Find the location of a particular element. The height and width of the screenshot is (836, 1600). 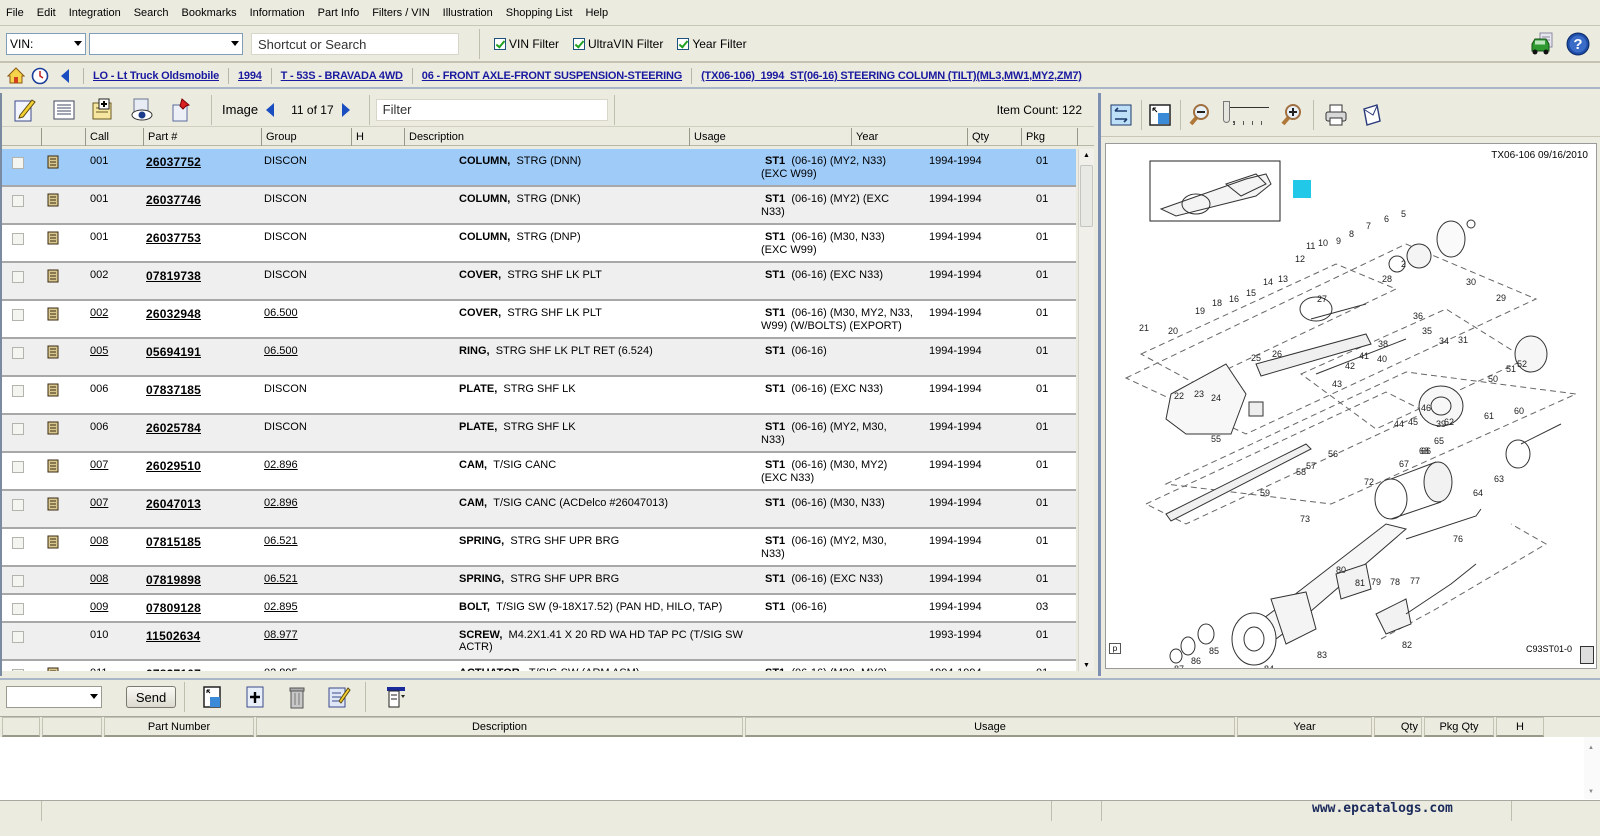

shop-column-qty: Qty is located at coordinates (1398, 727).